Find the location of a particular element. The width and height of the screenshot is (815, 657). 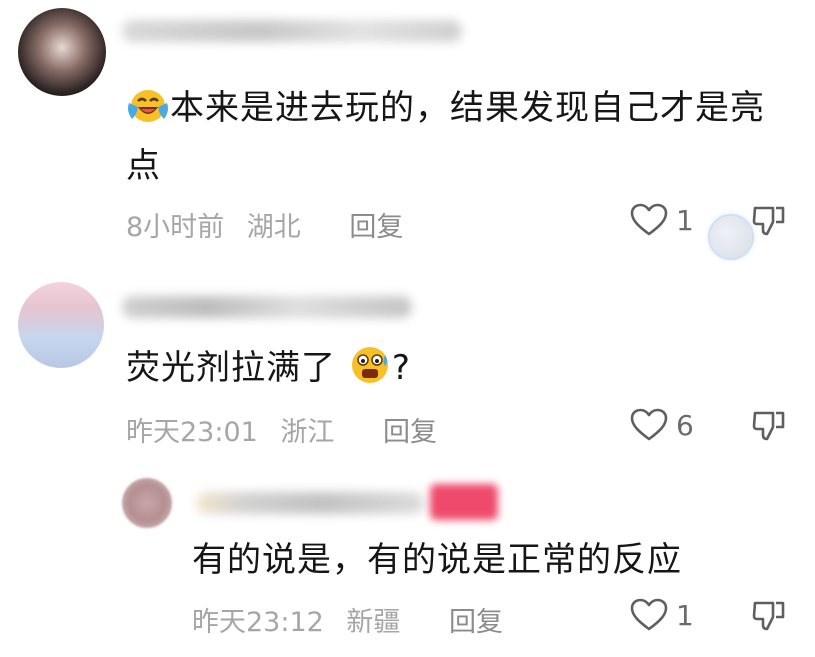

touch-indicator is located at coordinates (731, 237).